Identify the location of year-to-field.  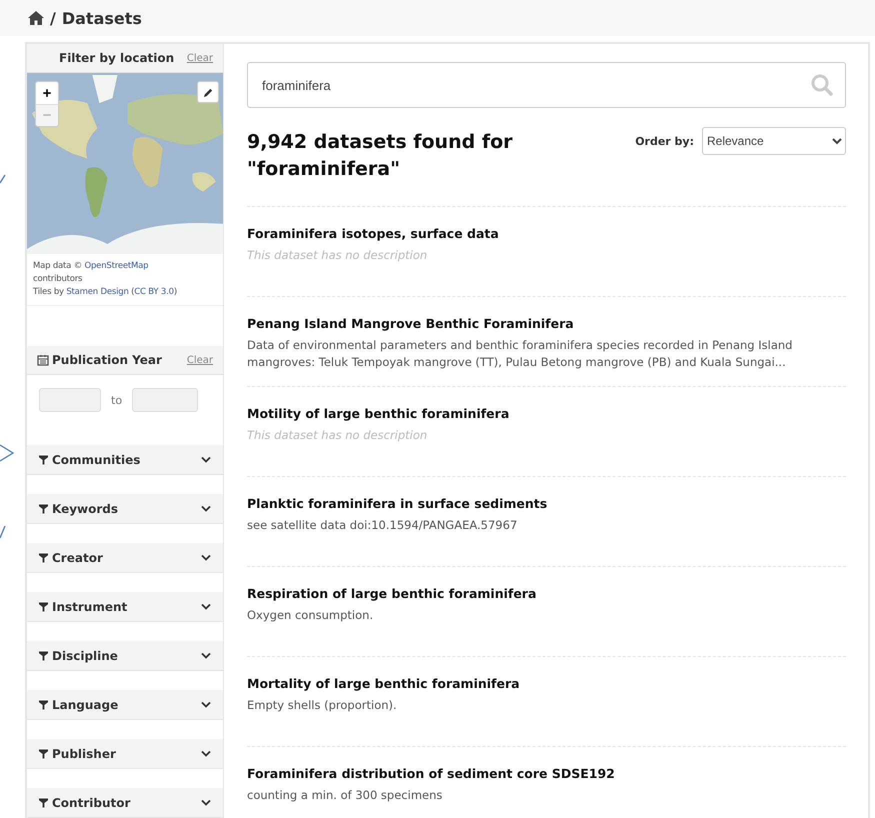
(165, 400).